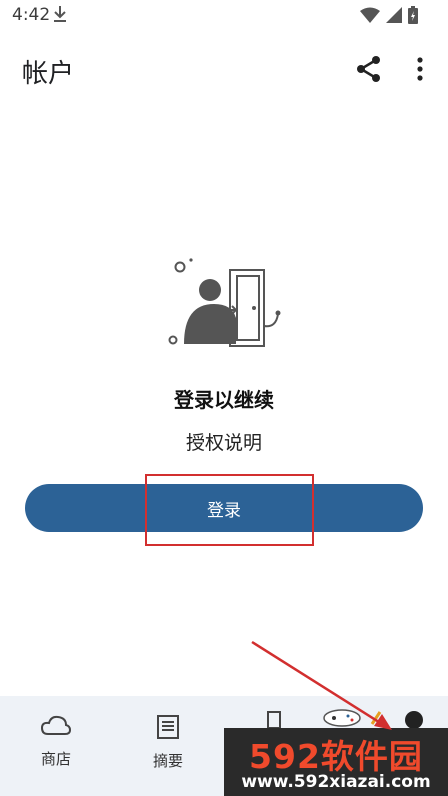 This screenshot has width=448, height=796. What do you see at coordinates (48, 74) in the screenshot?
I see `page-title: 帐户` at bounding box center [48, 74].